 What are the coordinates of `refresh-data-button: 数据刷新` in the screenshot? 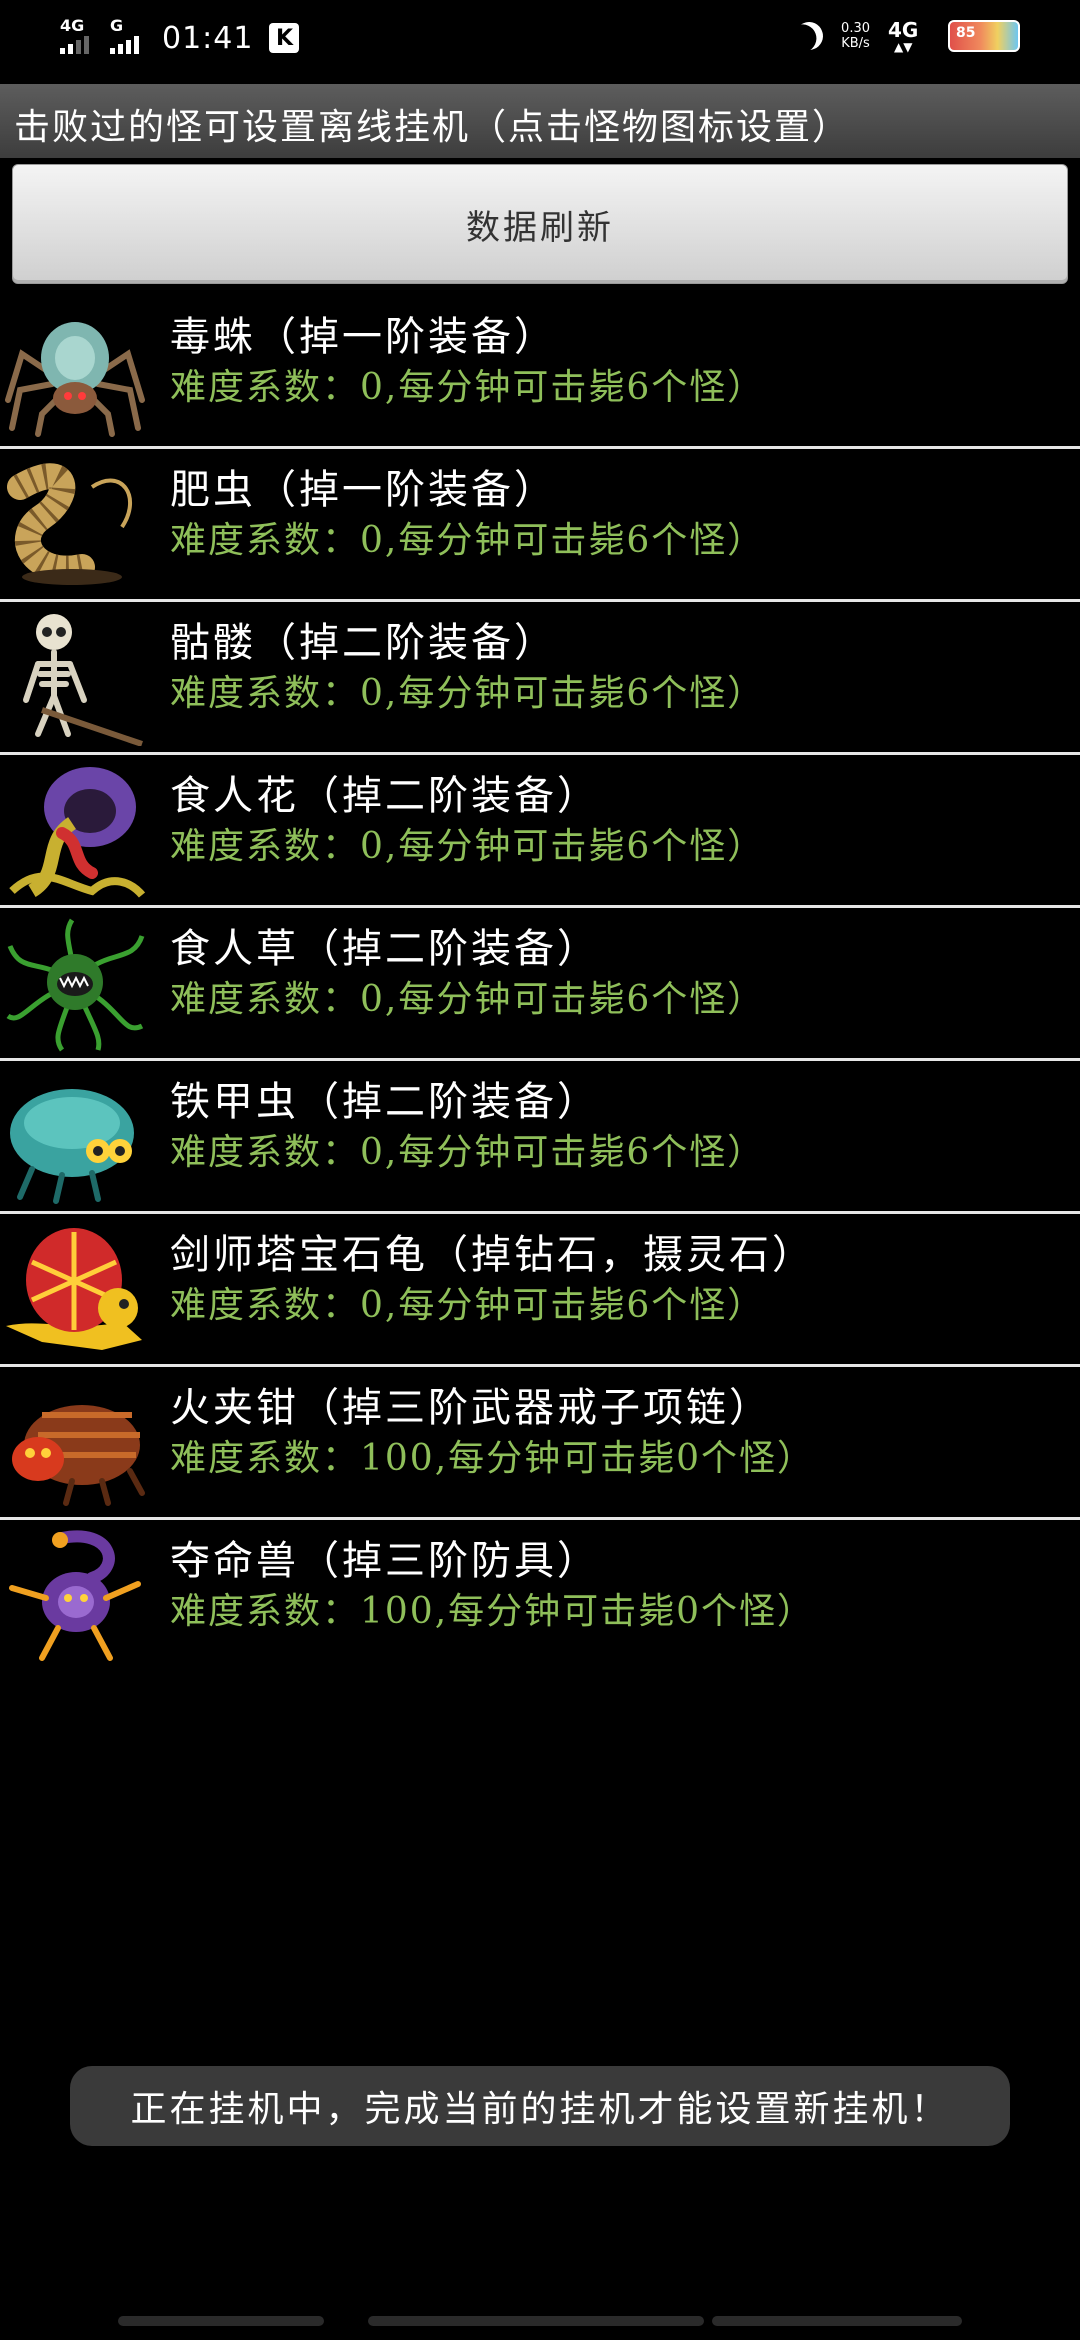 It's located at (540, 224).